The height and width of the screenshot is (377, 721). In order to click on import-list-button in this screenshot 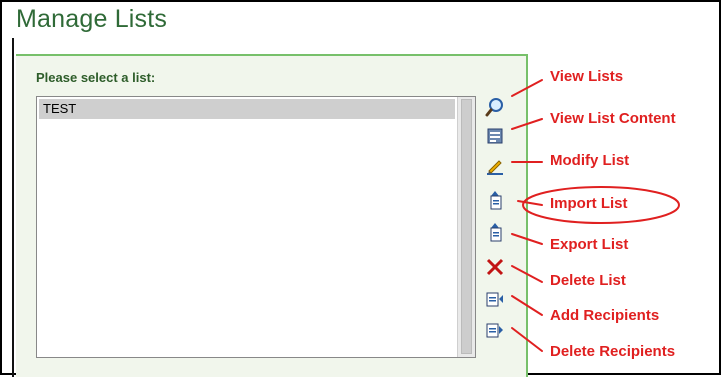, I will do `click(495, 200)`.